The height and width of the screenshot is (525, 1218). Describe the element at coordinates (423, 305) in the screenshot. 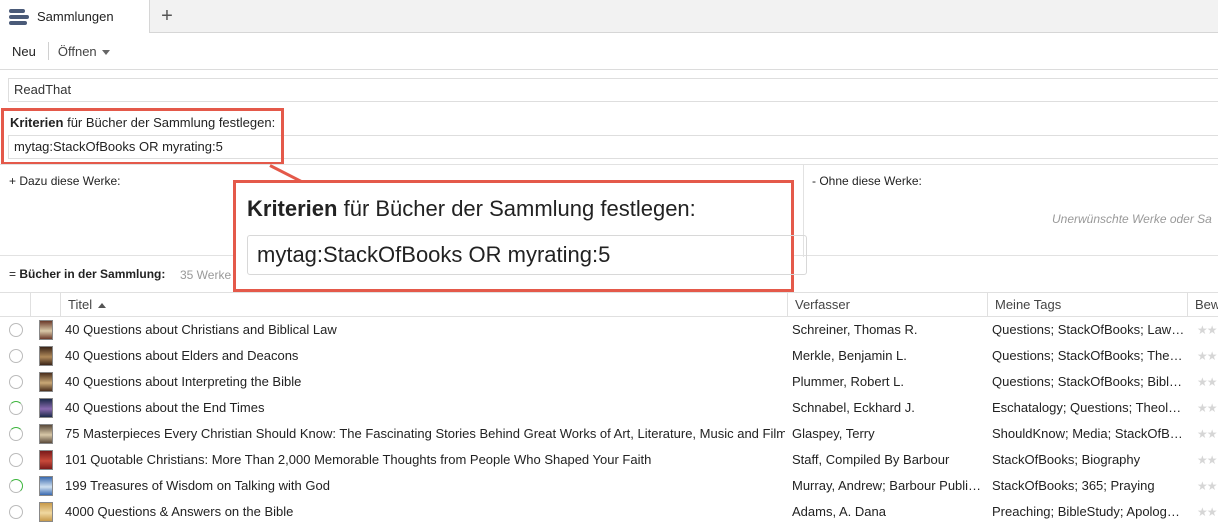

I see `column-header-title: Titel` at that location.